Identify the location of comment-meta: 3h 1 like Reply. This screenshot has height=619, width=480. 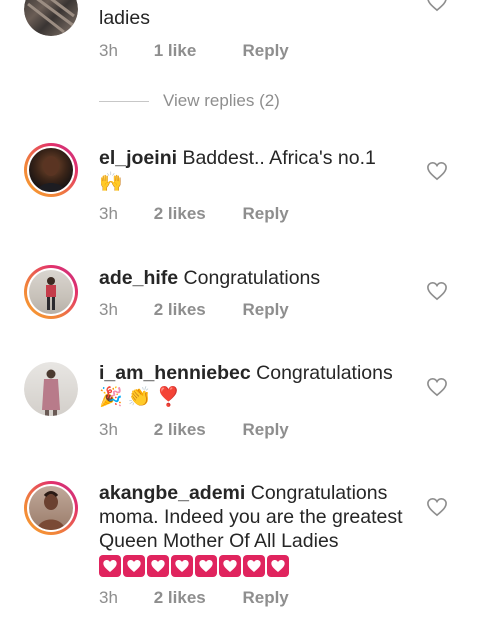
(194, 51).